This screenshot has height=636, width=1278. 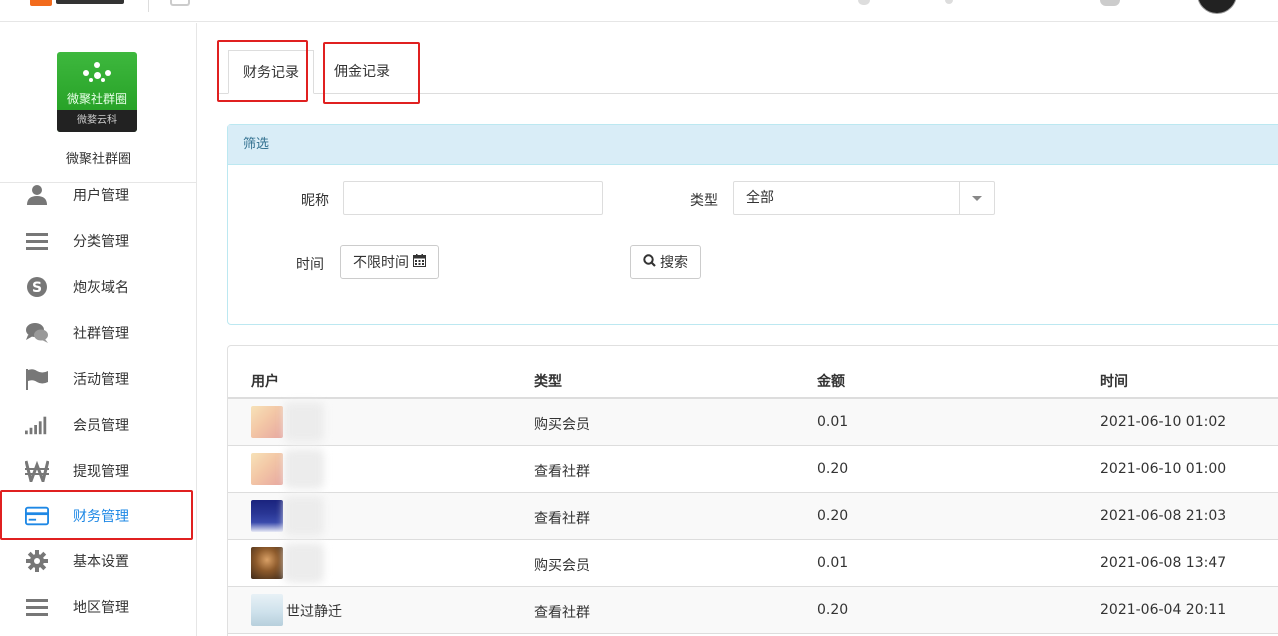 What do you see at coordinates (1163, 563) in the screenshot?
I see `row-time: 2021-06-08 13:47` at bounding box center [1163, 563].